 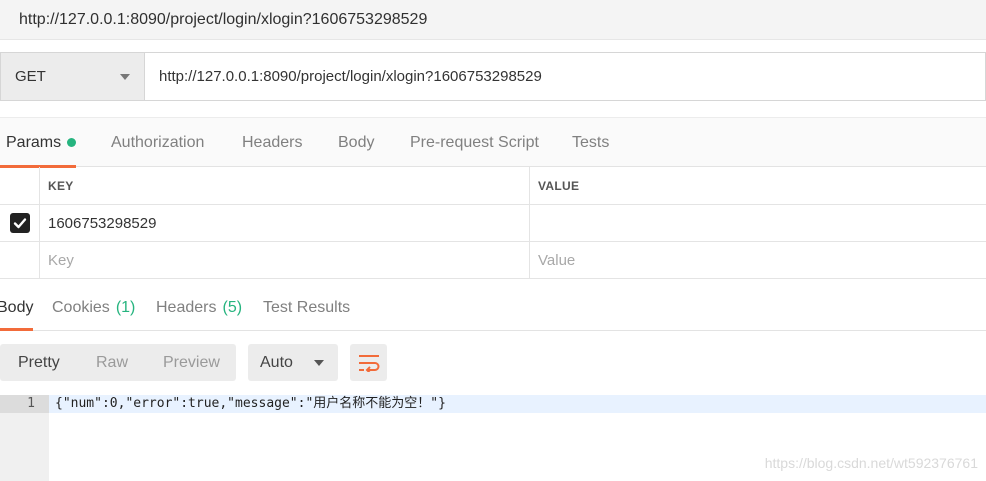 I want to click on wrap-lines-icon, so click(x=368, y=363).